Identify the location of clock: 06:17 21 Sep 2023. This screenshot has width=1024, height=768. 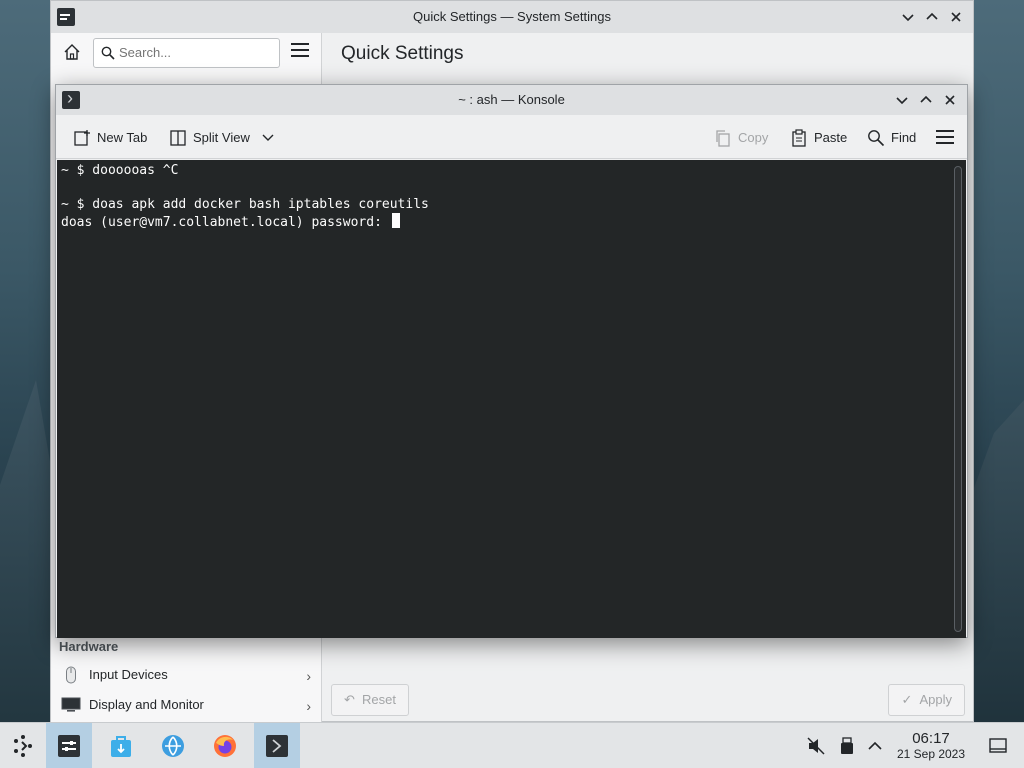
(931, 746).